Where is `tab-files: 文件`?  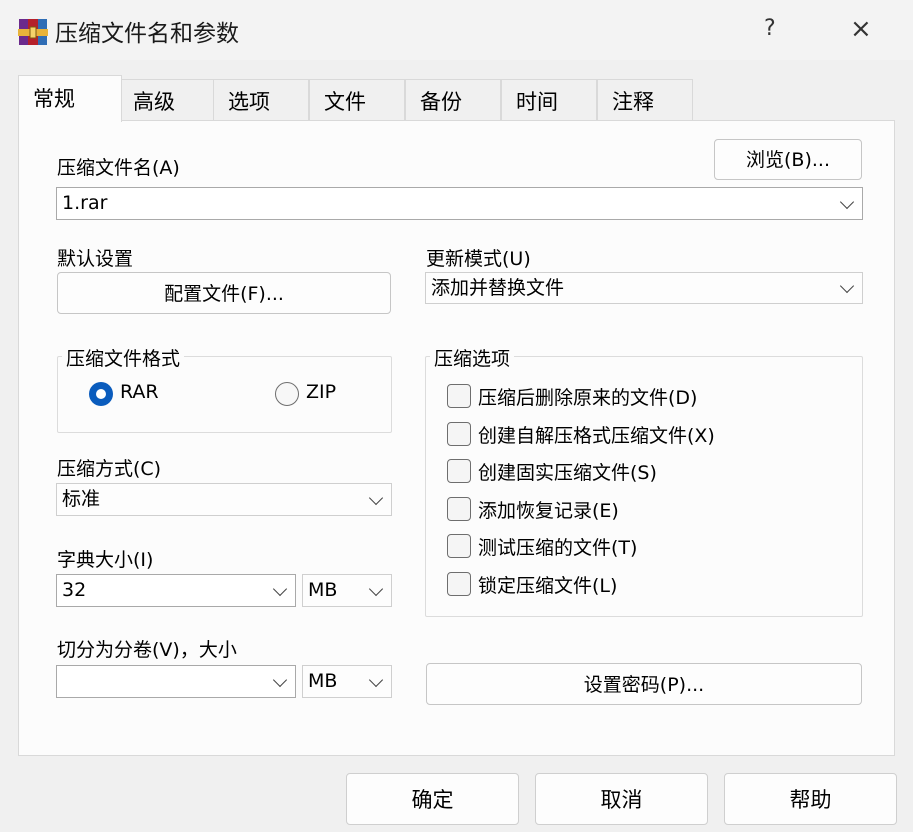 tab-files: 文件 is located at coordinates (357, 100).